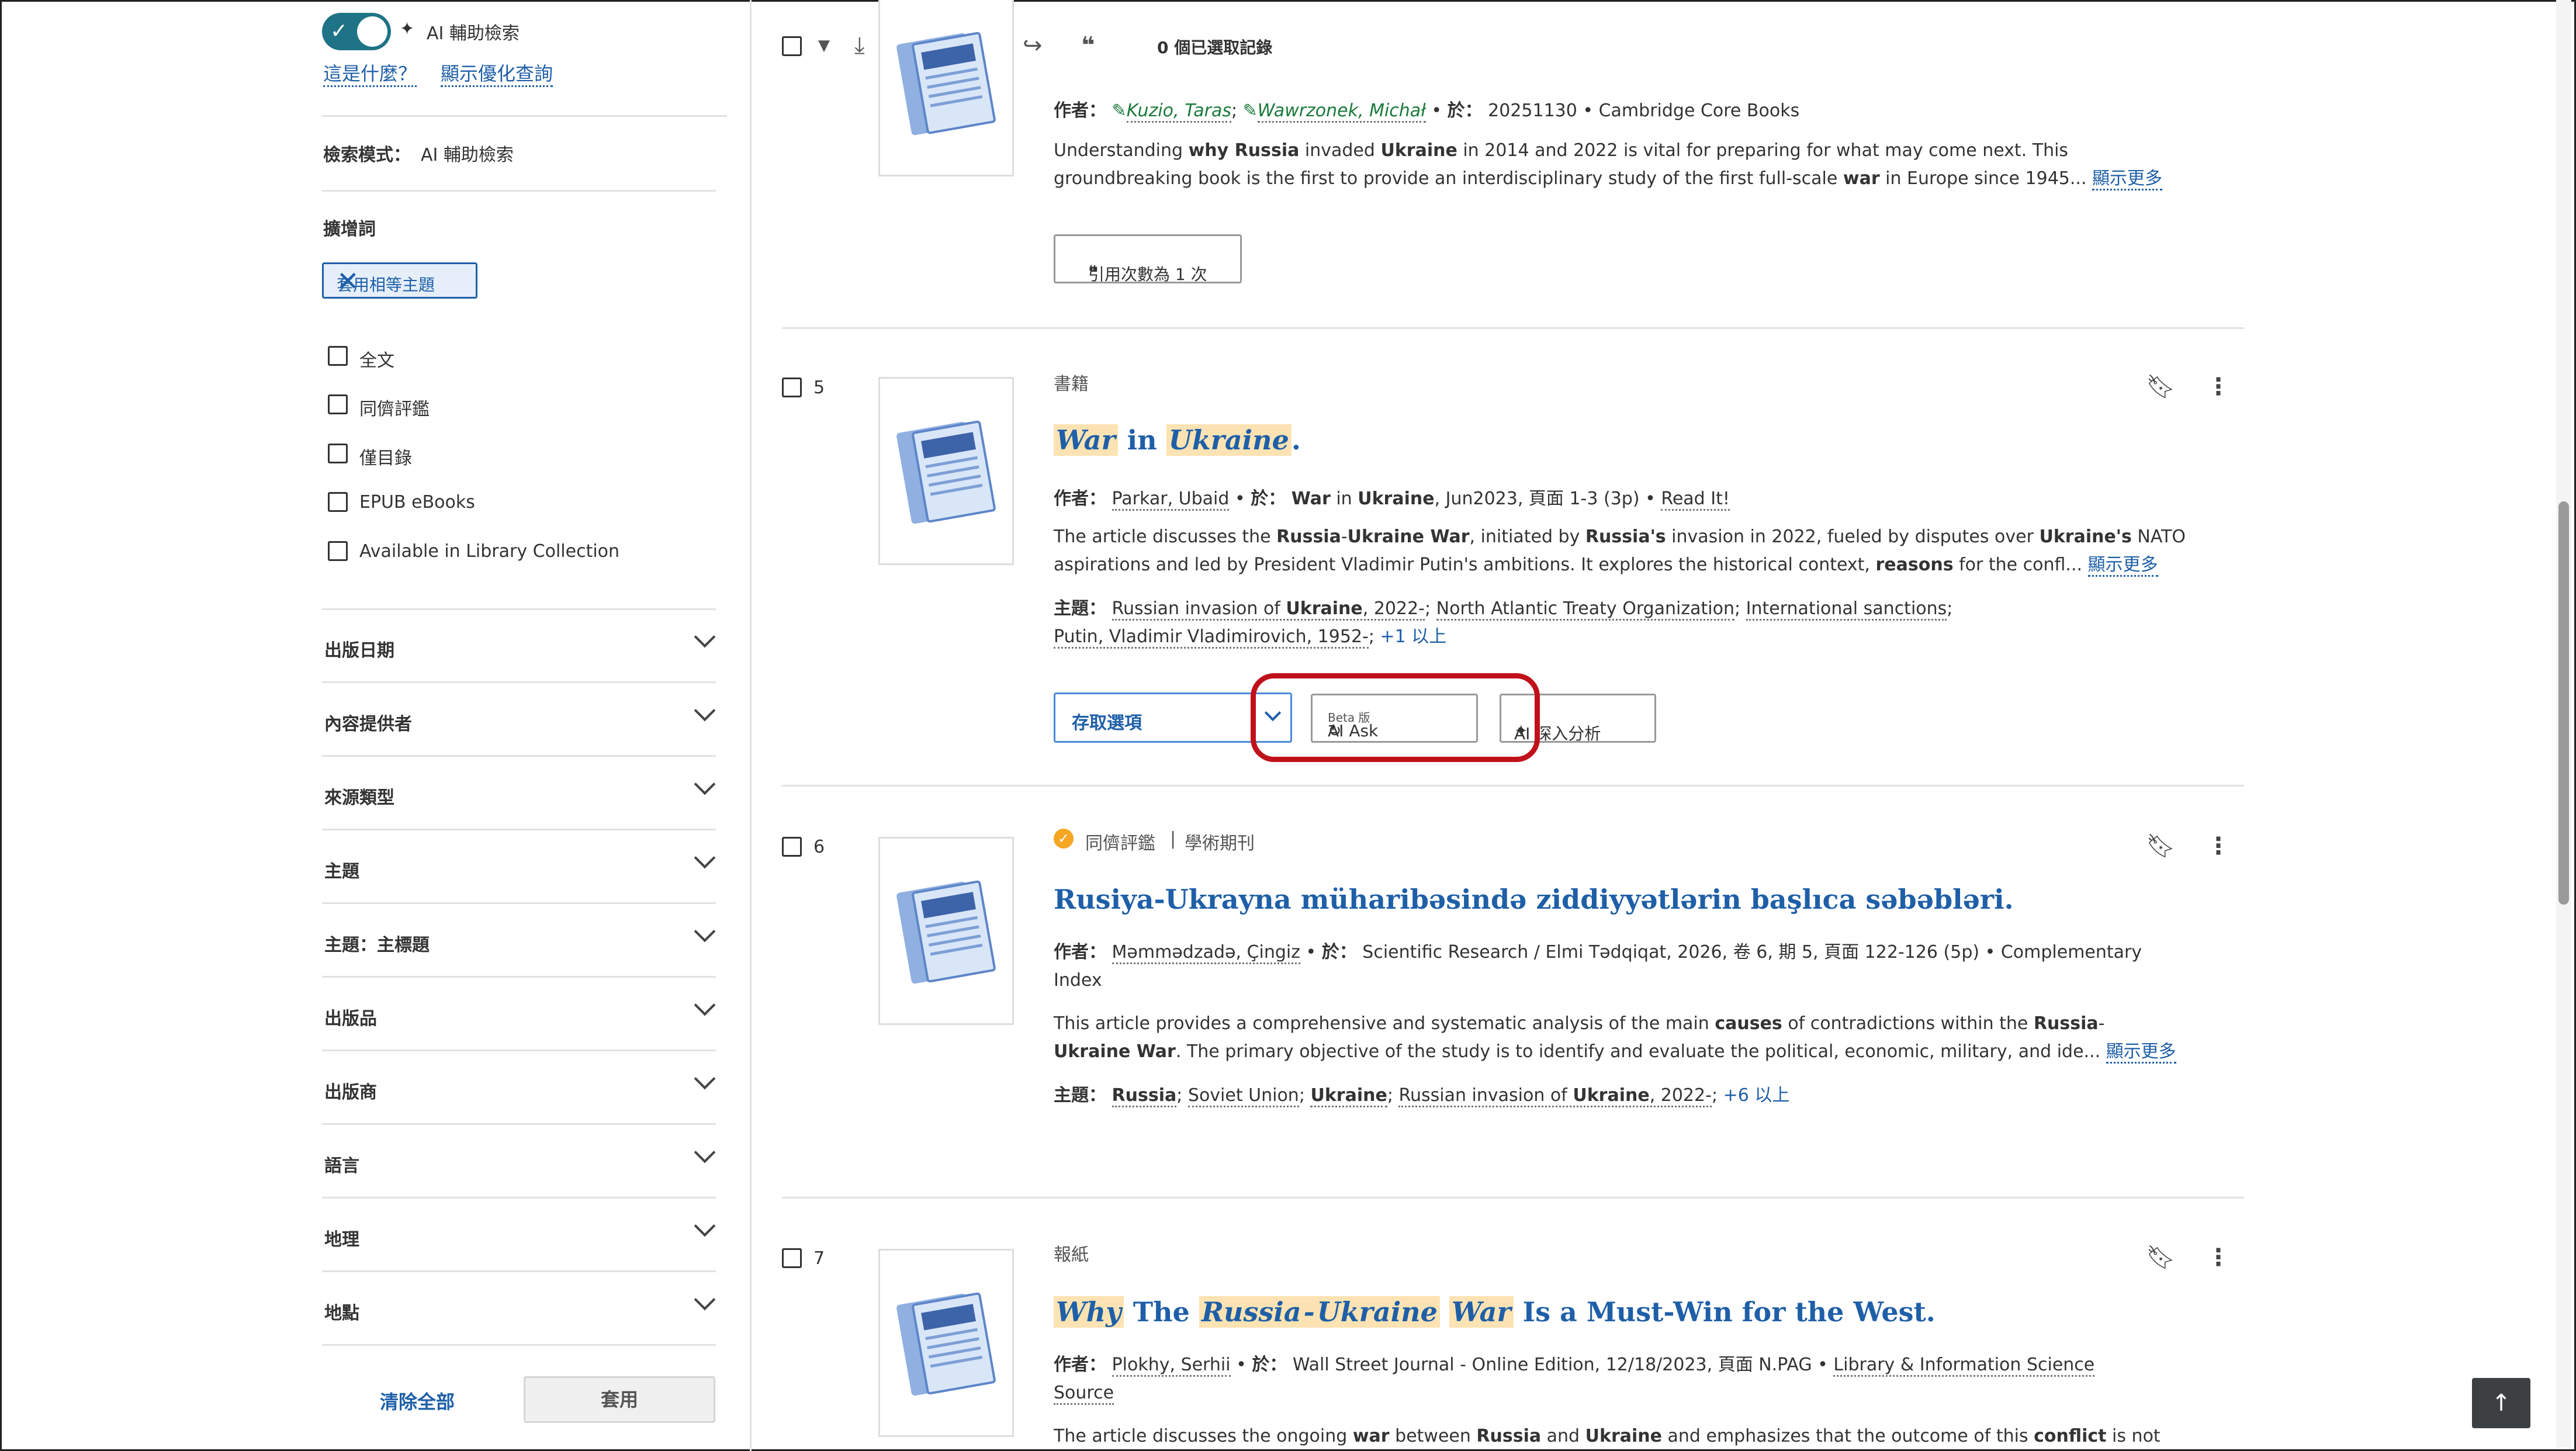 The height and width of the screenshot is (1451, 2576). What do you see at coordinates (1171, 500) in the screenshot?
I see `author-link: Parkar, Ubaid` at bounding box center [1171, 500].